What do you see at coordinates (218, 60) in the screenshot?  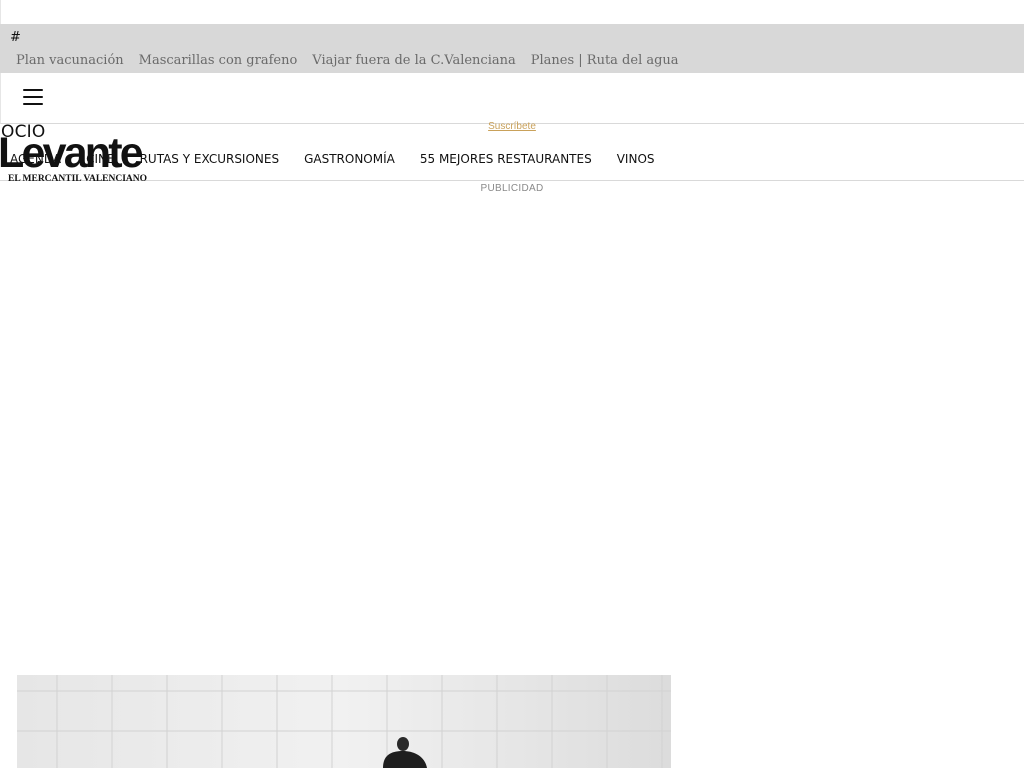 I see `trending-link-mascarillas: Mascarillas con grafeno` at bounding box center [218, 60].